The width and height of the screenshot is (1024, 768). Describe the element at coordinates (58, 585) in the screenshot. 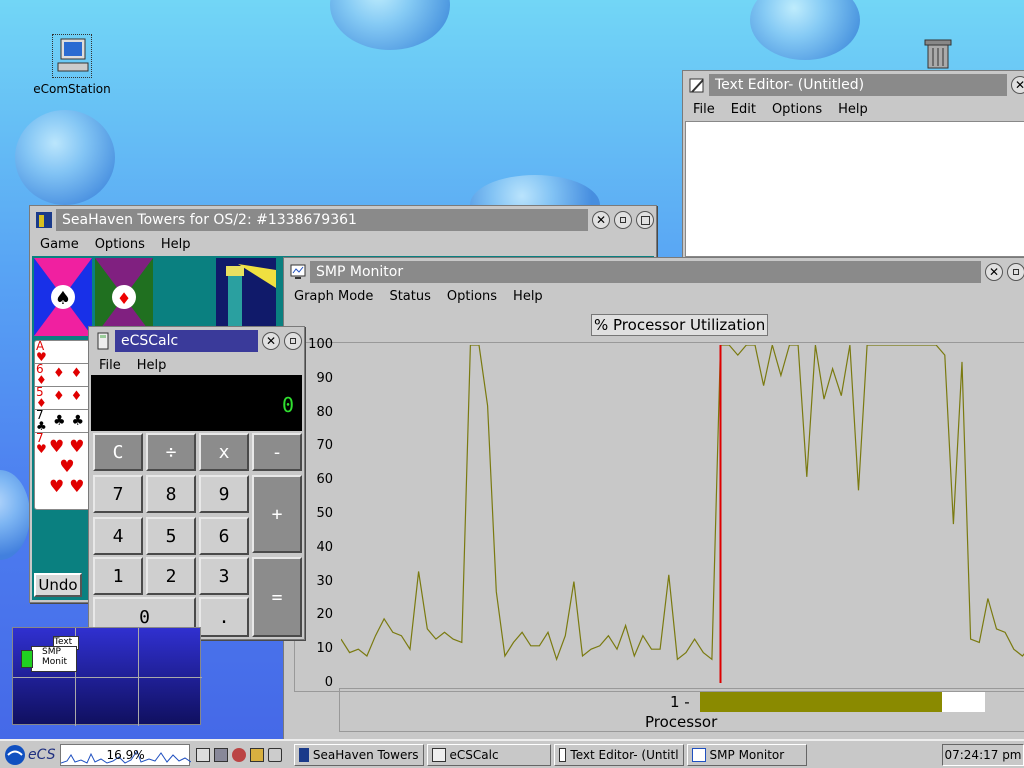

I see `undo-button: Undo` at that location.